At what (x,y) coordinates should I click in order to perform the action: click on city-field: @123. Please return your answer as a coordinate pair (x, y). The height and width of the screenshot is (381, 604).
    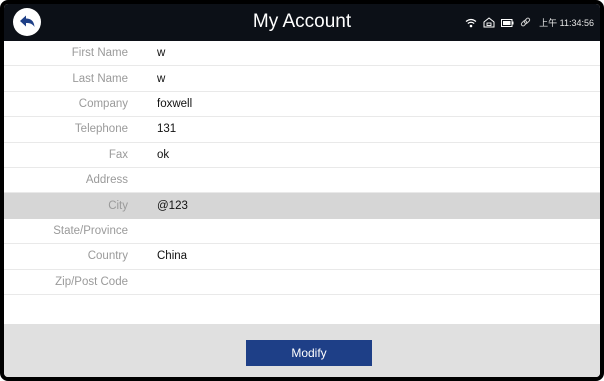
    Looking at the image, I should click on (172, 205).